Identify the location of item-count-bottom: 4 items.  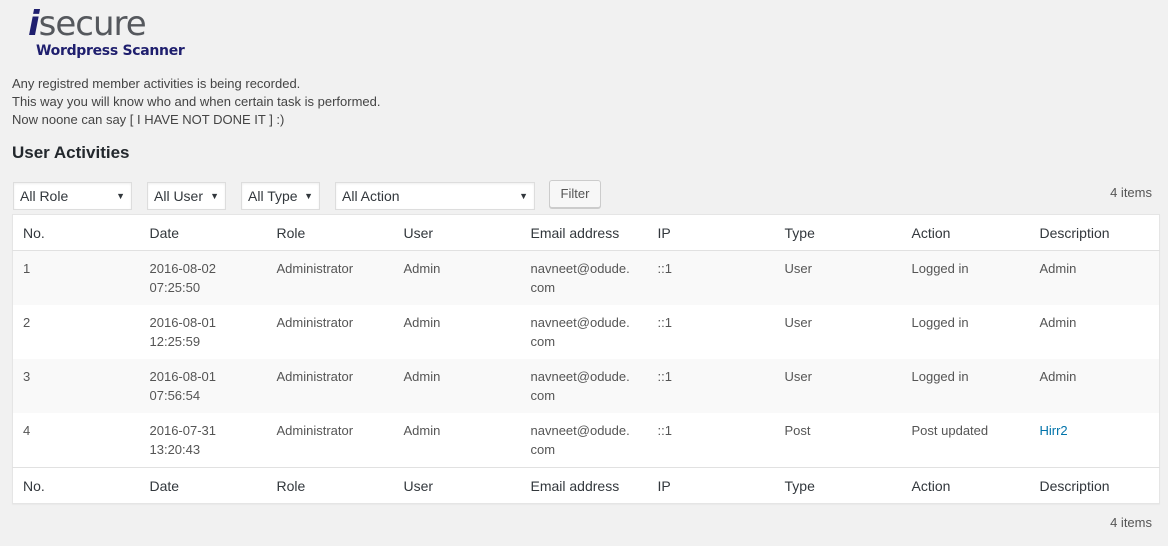
(1131, 522).